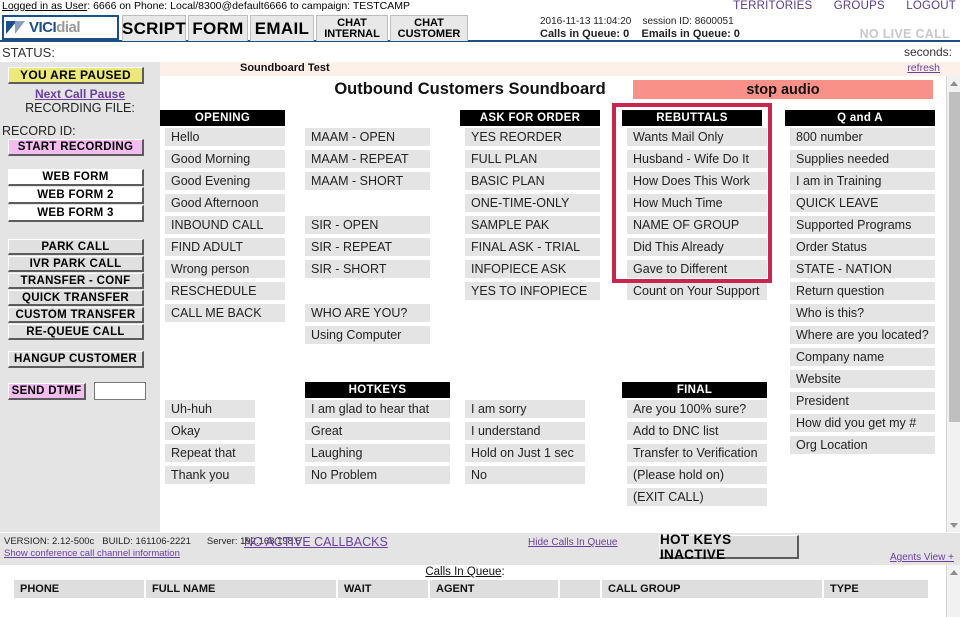  What do you see at coordinates (352, 28) in the screenshot?
I see `tab-chat-internal: CHAT INTERNAL` at bounding box center [352, 28].